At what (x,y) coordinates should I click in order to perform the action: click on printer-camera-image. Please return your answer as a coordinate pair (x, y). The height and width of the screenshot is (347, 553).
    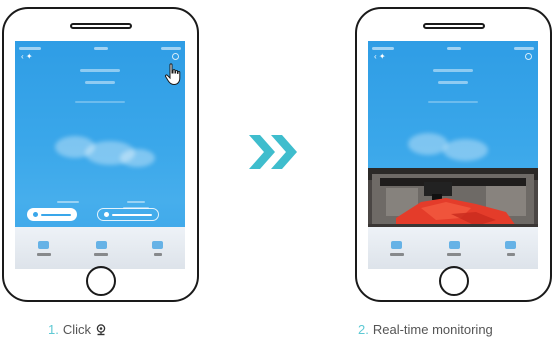
    Looking at the image, I should click on (453, 200).